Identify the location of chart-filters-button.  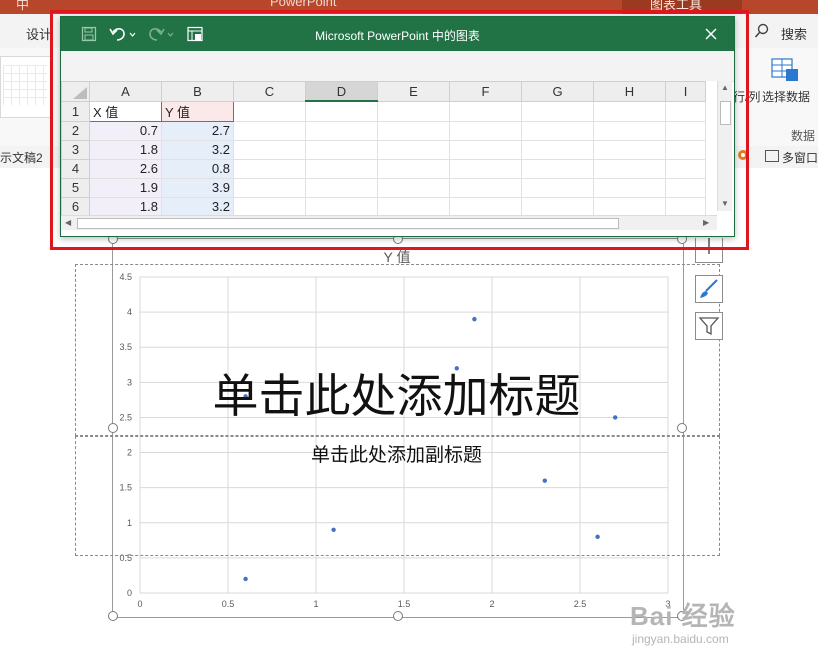
(709, 326).